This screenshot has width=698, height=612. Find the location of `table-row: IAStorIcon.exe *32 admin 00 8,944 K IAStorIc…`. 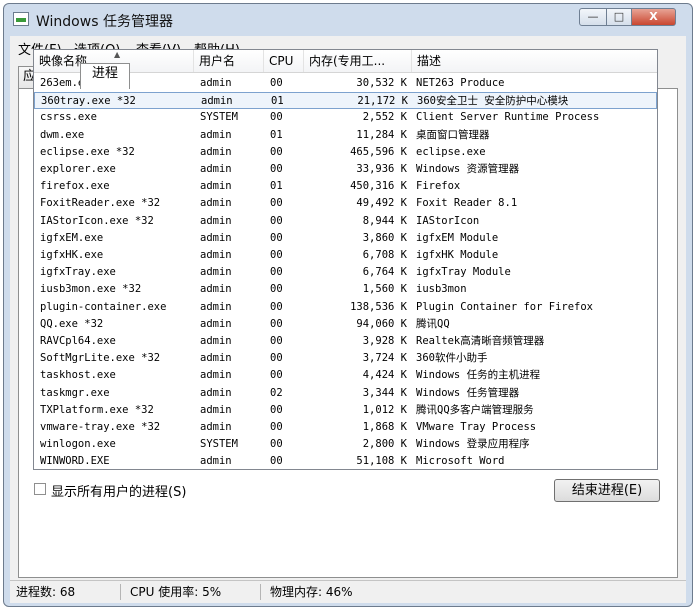

table-row: IAStorIcon.exe *32 admin 00 8,944 K IAStorIc… is located at coordinates (345, 221).